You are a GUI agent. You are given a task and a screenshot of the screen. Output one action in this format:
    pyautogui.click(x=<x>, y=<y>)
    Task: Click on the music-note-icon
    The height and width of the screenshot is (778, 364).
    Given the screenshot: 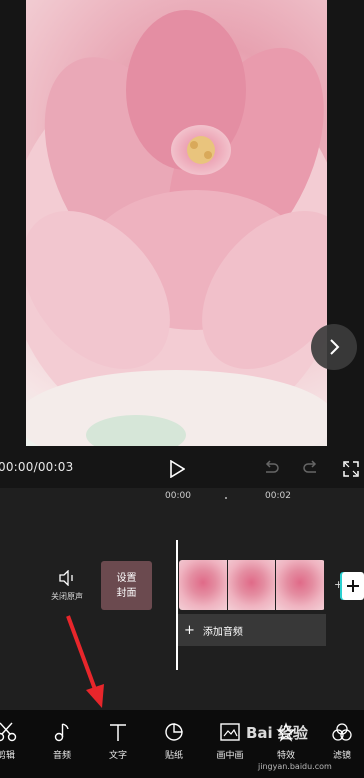 What is the action you would take?
    pyautogui.click(x=61, y=732)
    